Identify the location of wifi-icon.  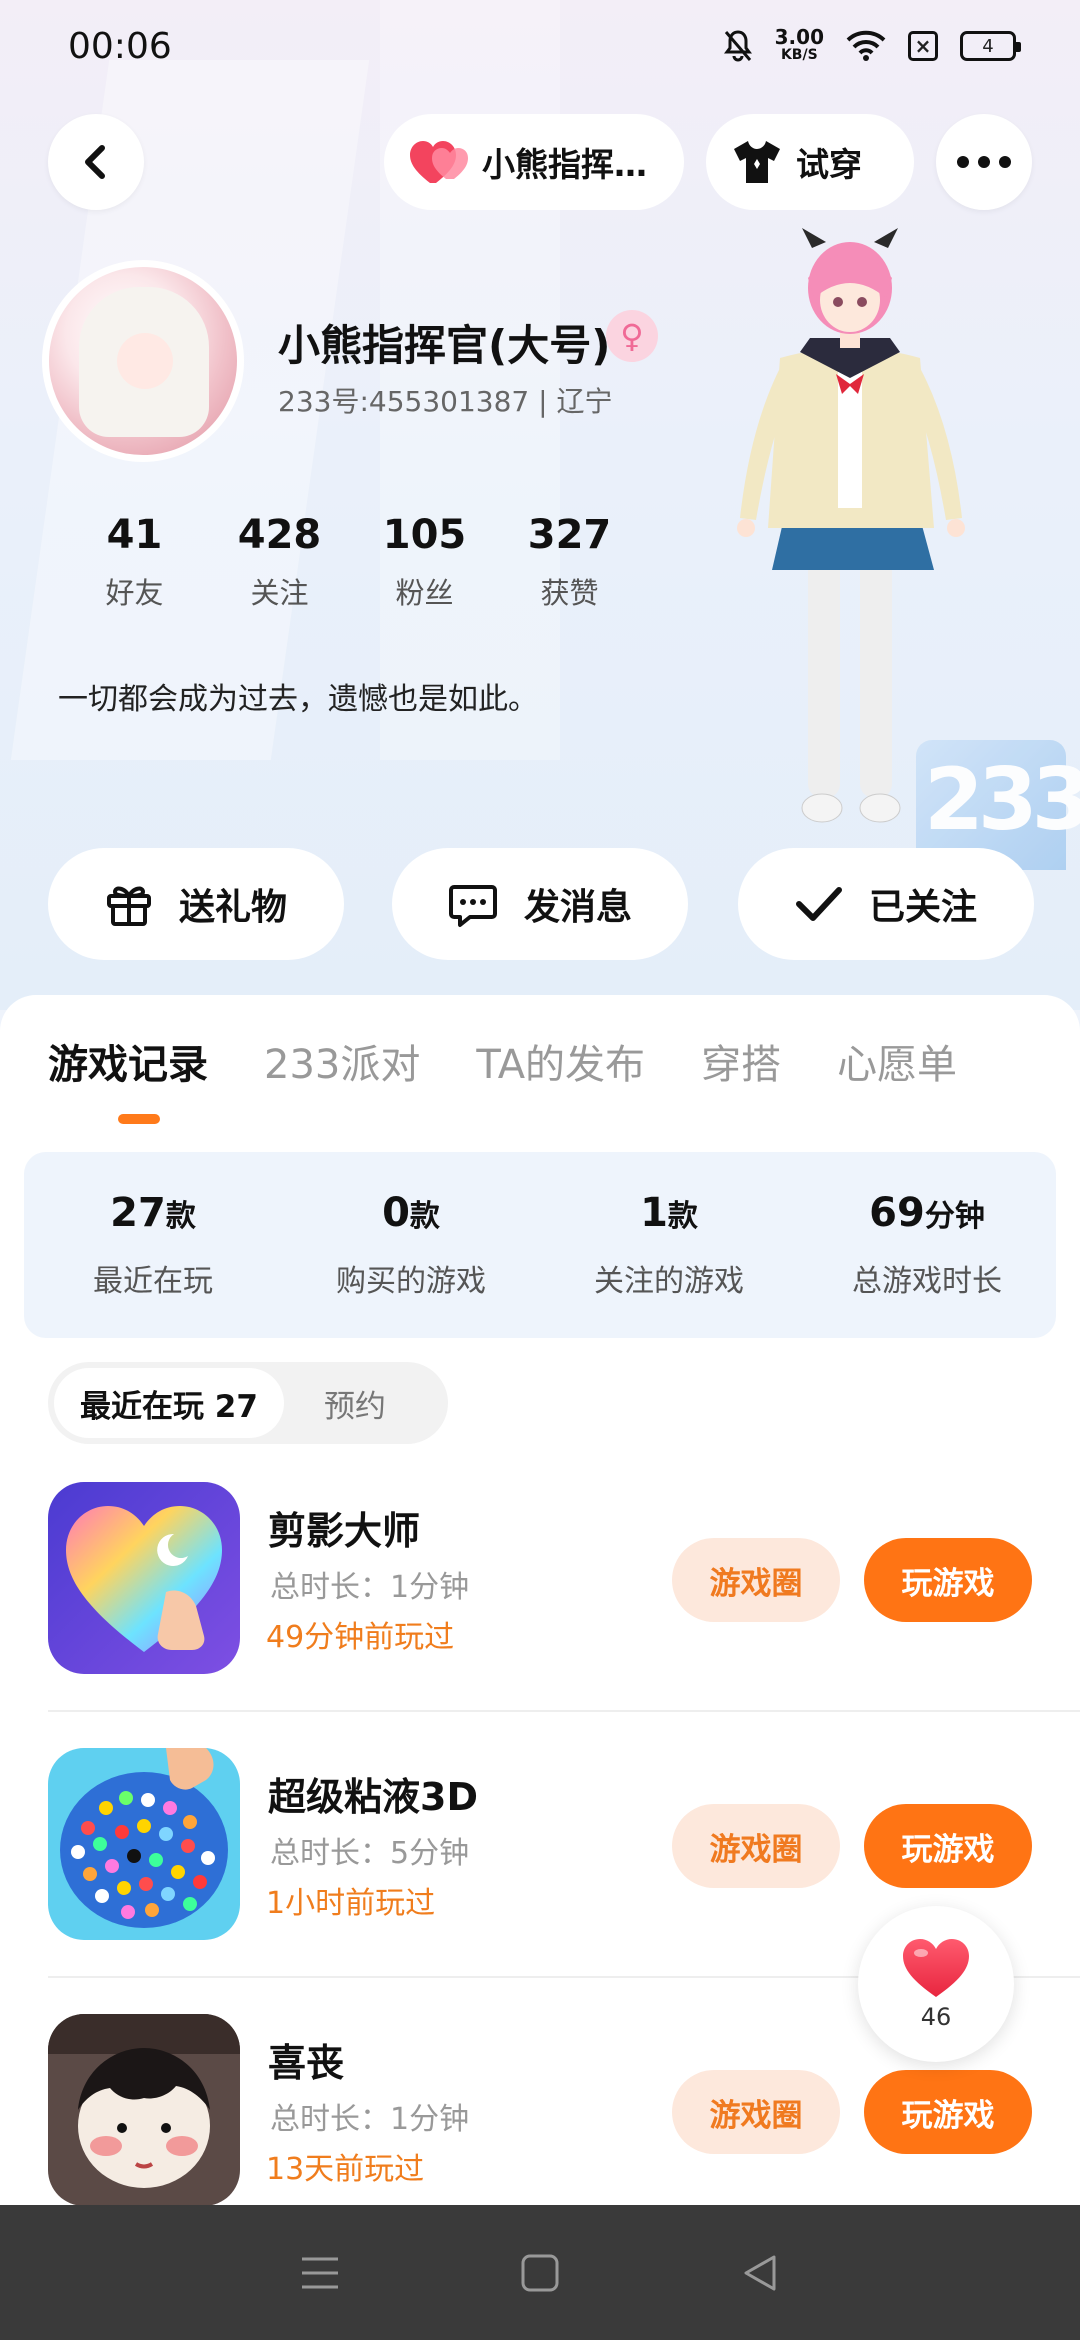
(866, 46).